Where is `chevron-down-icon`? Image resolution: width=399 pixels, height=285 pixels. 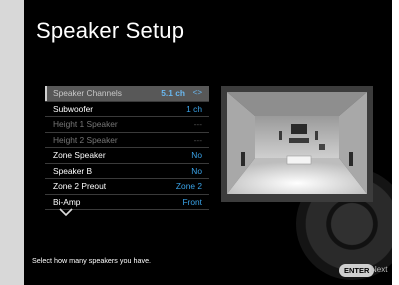
chevron-down-icon is located at coordinates (66, 212).